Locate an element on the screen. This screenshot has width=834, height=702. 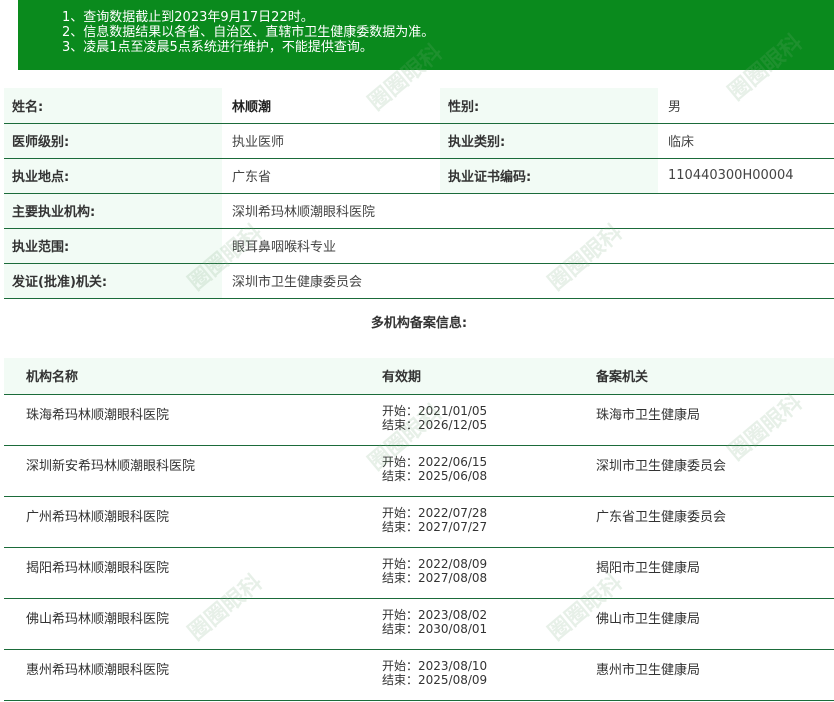
validity-end: 结束：2030/08/01 is located at coordinates (435, 628).